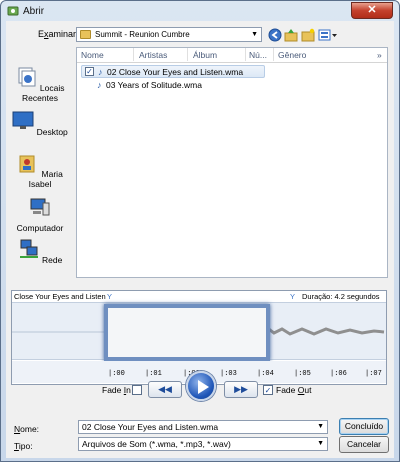 Image resolution: width=400 pixels, height=462 pixels. Describe the element at coordinates (268, 390) in the screenshot. I see `fade-out-checkbox: ✓` at that location.